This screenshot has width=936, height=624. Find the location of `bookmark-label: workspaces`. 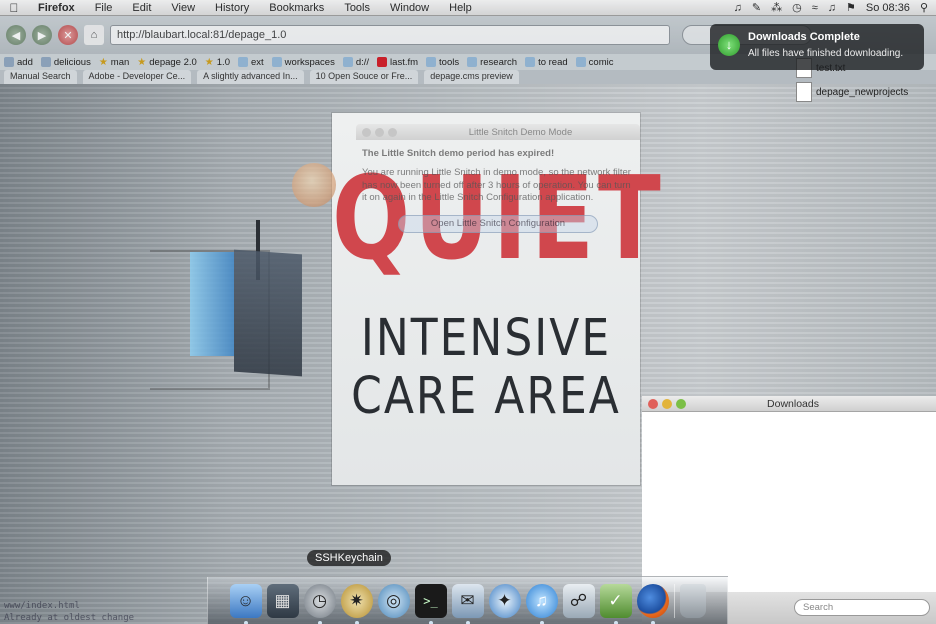

bookmark-label: workspaces is located at coordinates (309, 62).